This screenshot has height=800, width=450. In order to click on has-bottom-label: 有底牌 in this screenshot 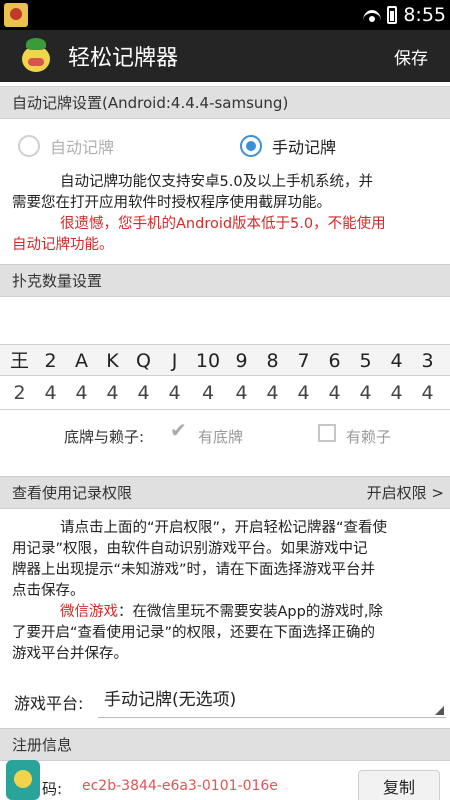, I will do `click(221, 437)`.